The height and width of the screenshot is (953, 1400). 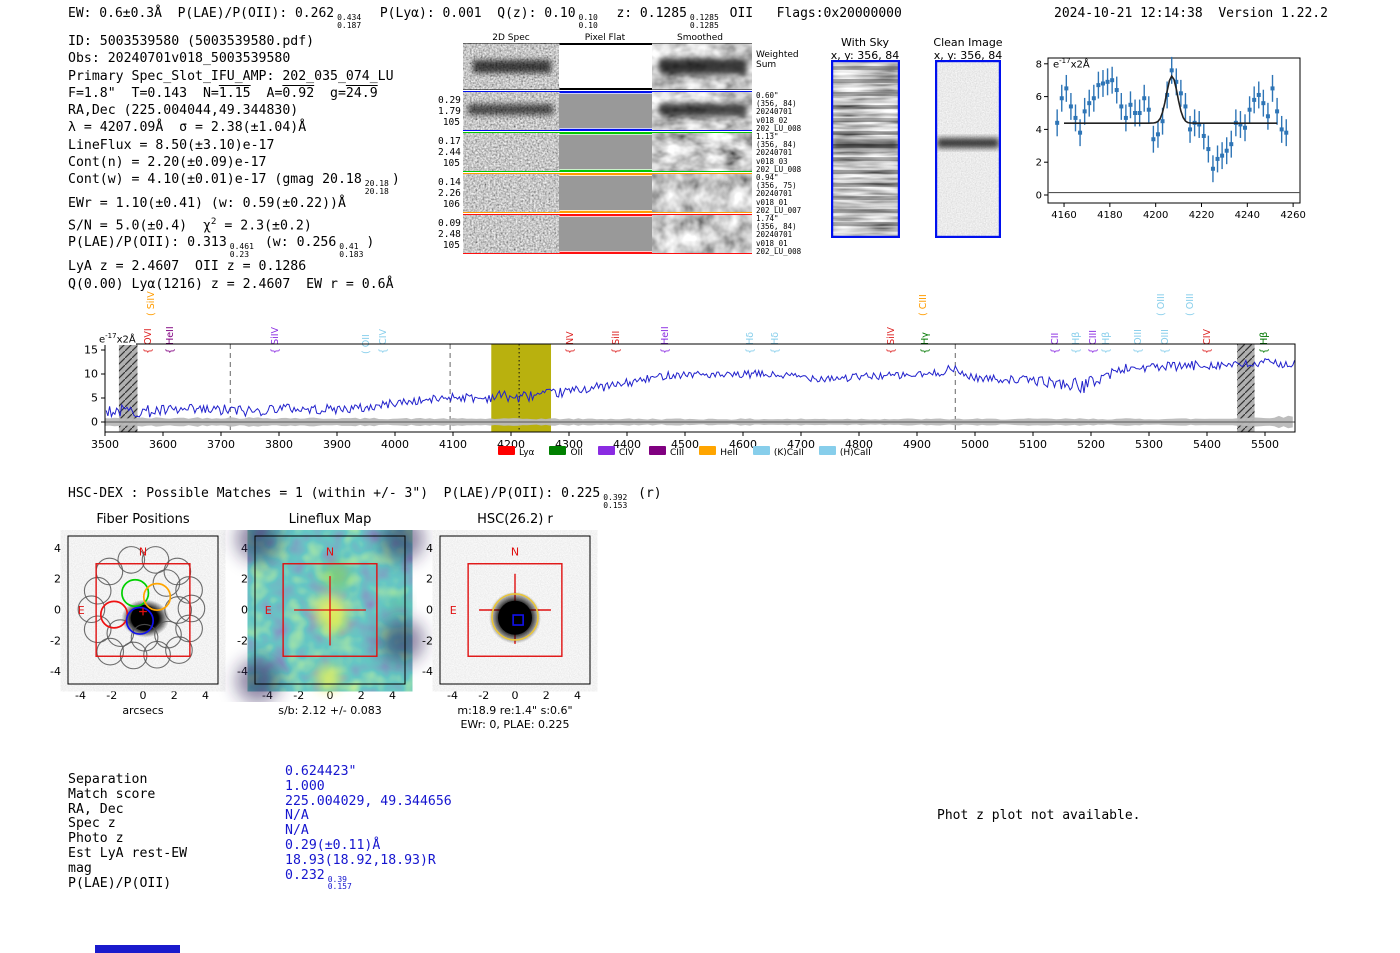 I want to click on partial-next-report, so click(x=137, y=949).